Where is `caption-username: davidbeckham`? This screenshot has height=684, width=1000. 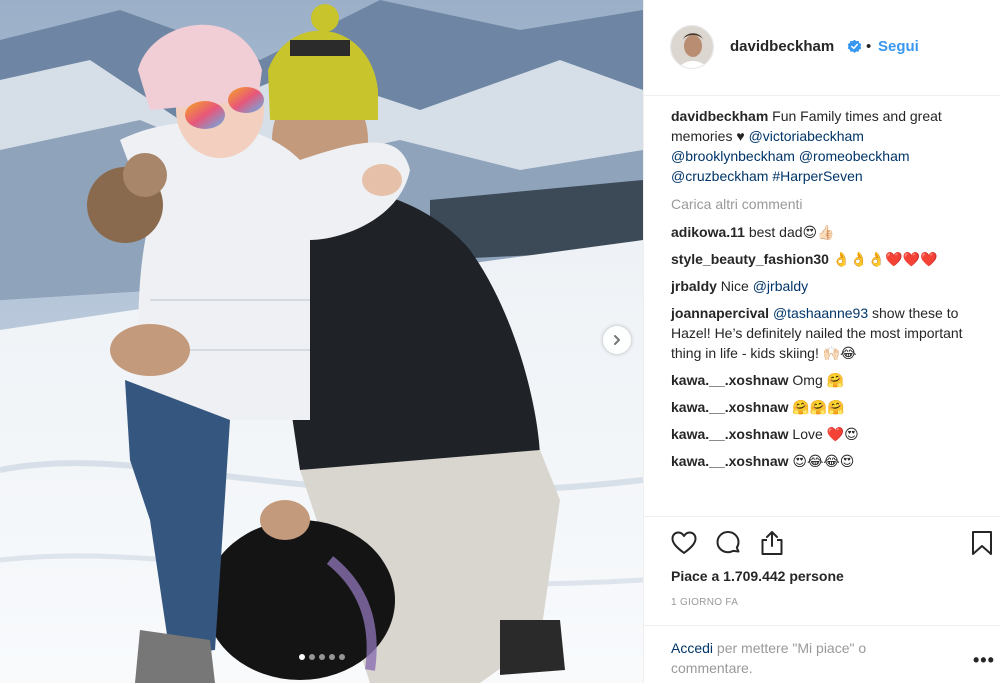
caption-username: davidbeckham is located at coordinates (719, 116).